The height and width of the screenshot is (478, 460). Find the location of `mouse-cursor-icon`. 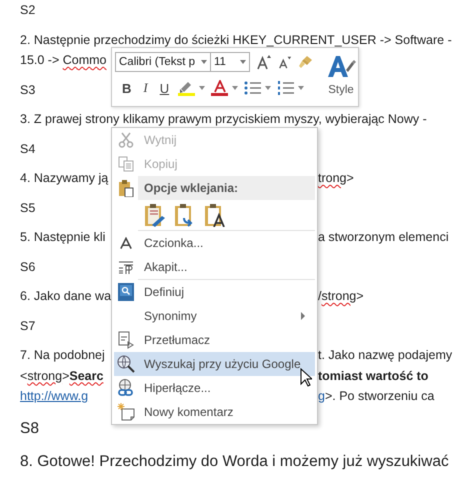

mouse-cursor-icon is located at coordinates (306, 377).